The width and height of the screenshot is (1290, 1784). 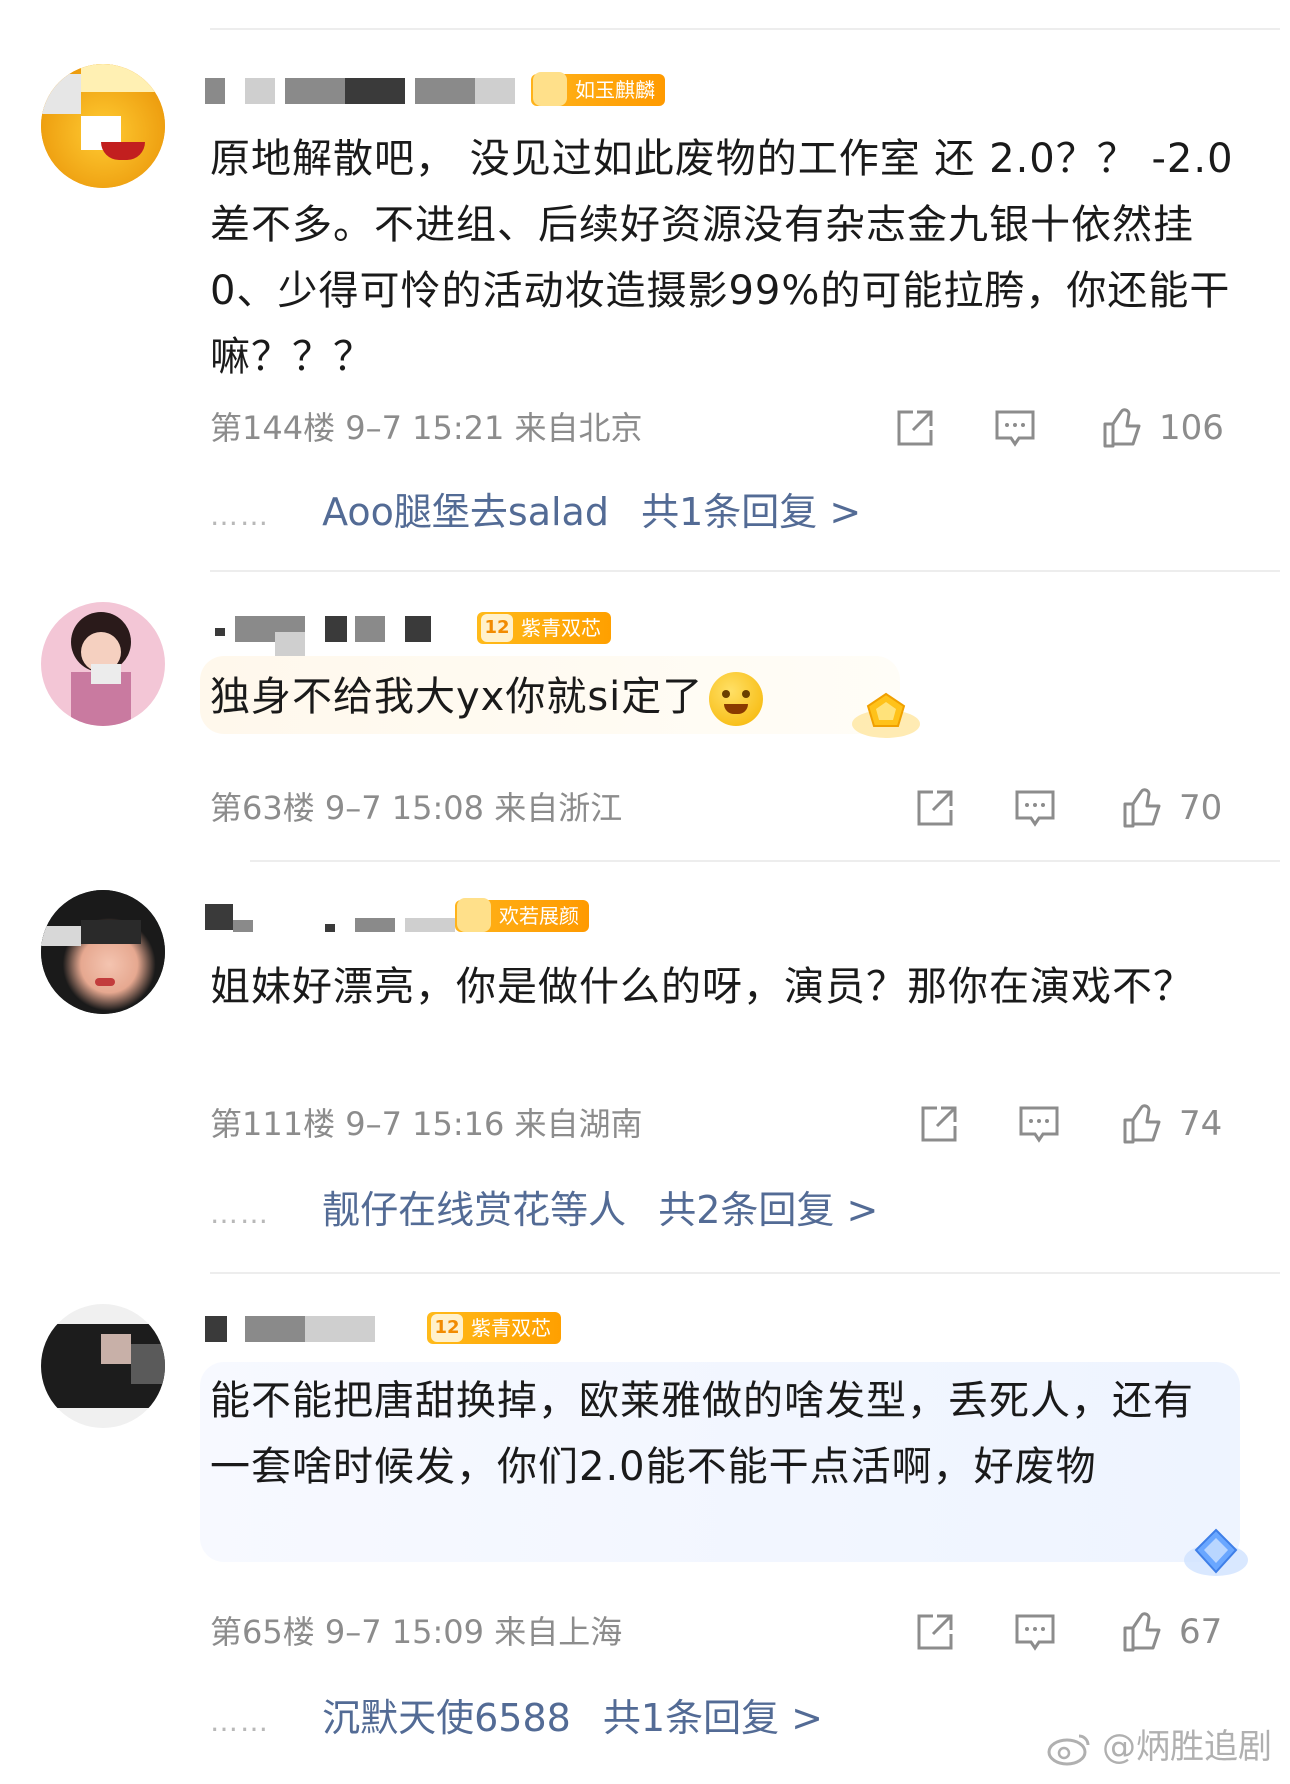 What do you see at coordinates (578, 1124) in the screenshot?
I see `location: 来自湖南` at bounding box center [578, 1124].